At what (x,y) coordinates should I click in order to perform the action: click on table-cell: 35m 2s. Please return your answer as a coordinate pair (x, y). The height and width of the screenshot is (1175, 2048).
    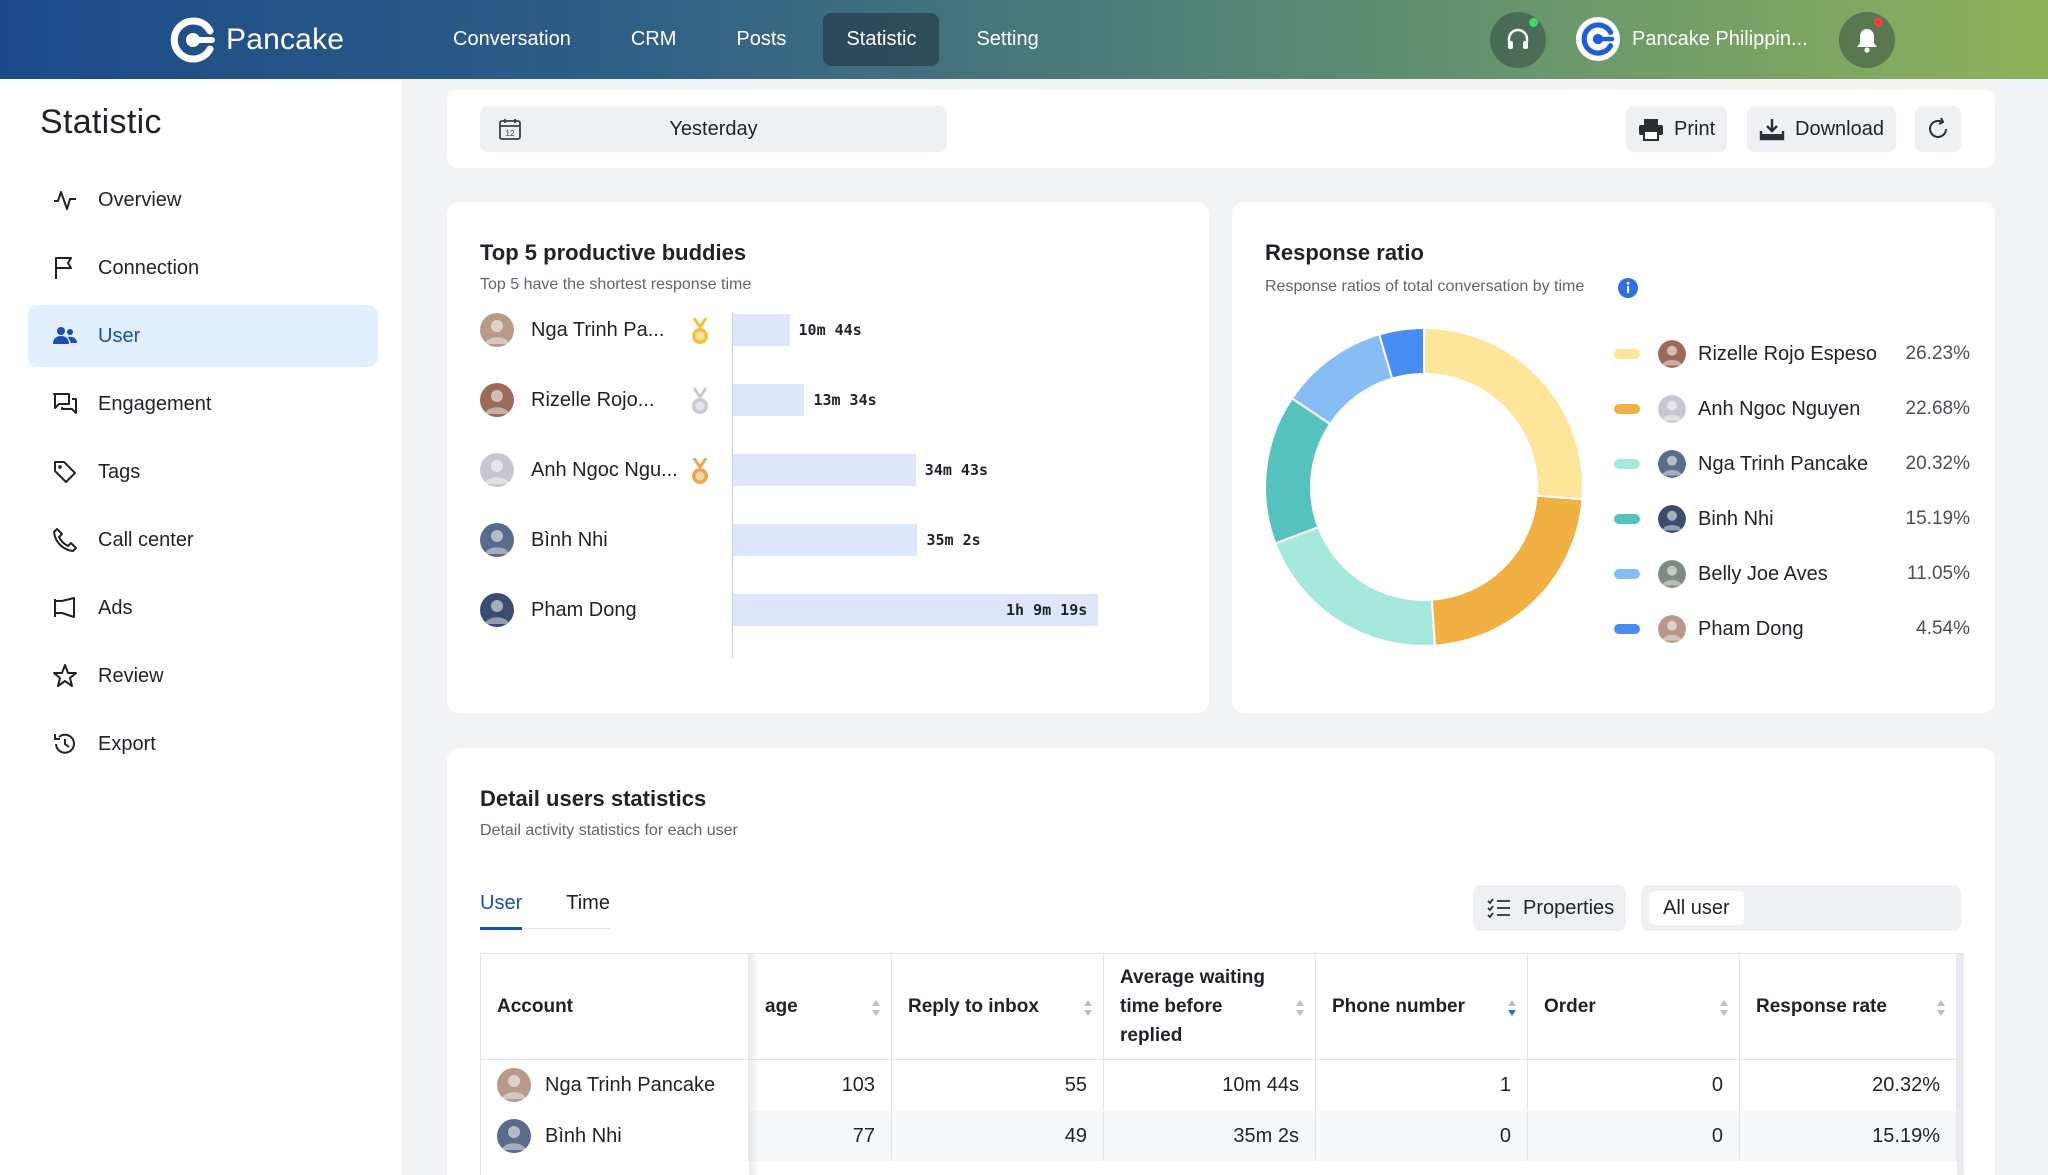
    Looking at the image, I should click on (1210, 1136).